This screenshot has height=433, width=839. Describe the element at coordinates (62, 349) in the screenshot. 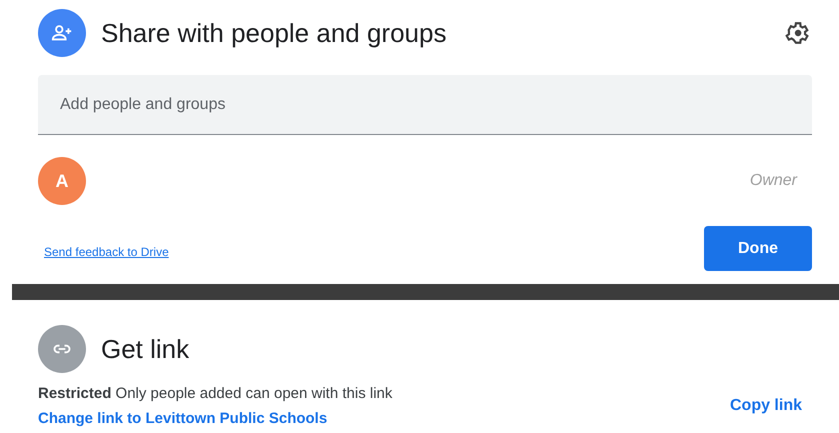

I see `link-icon` at that location.